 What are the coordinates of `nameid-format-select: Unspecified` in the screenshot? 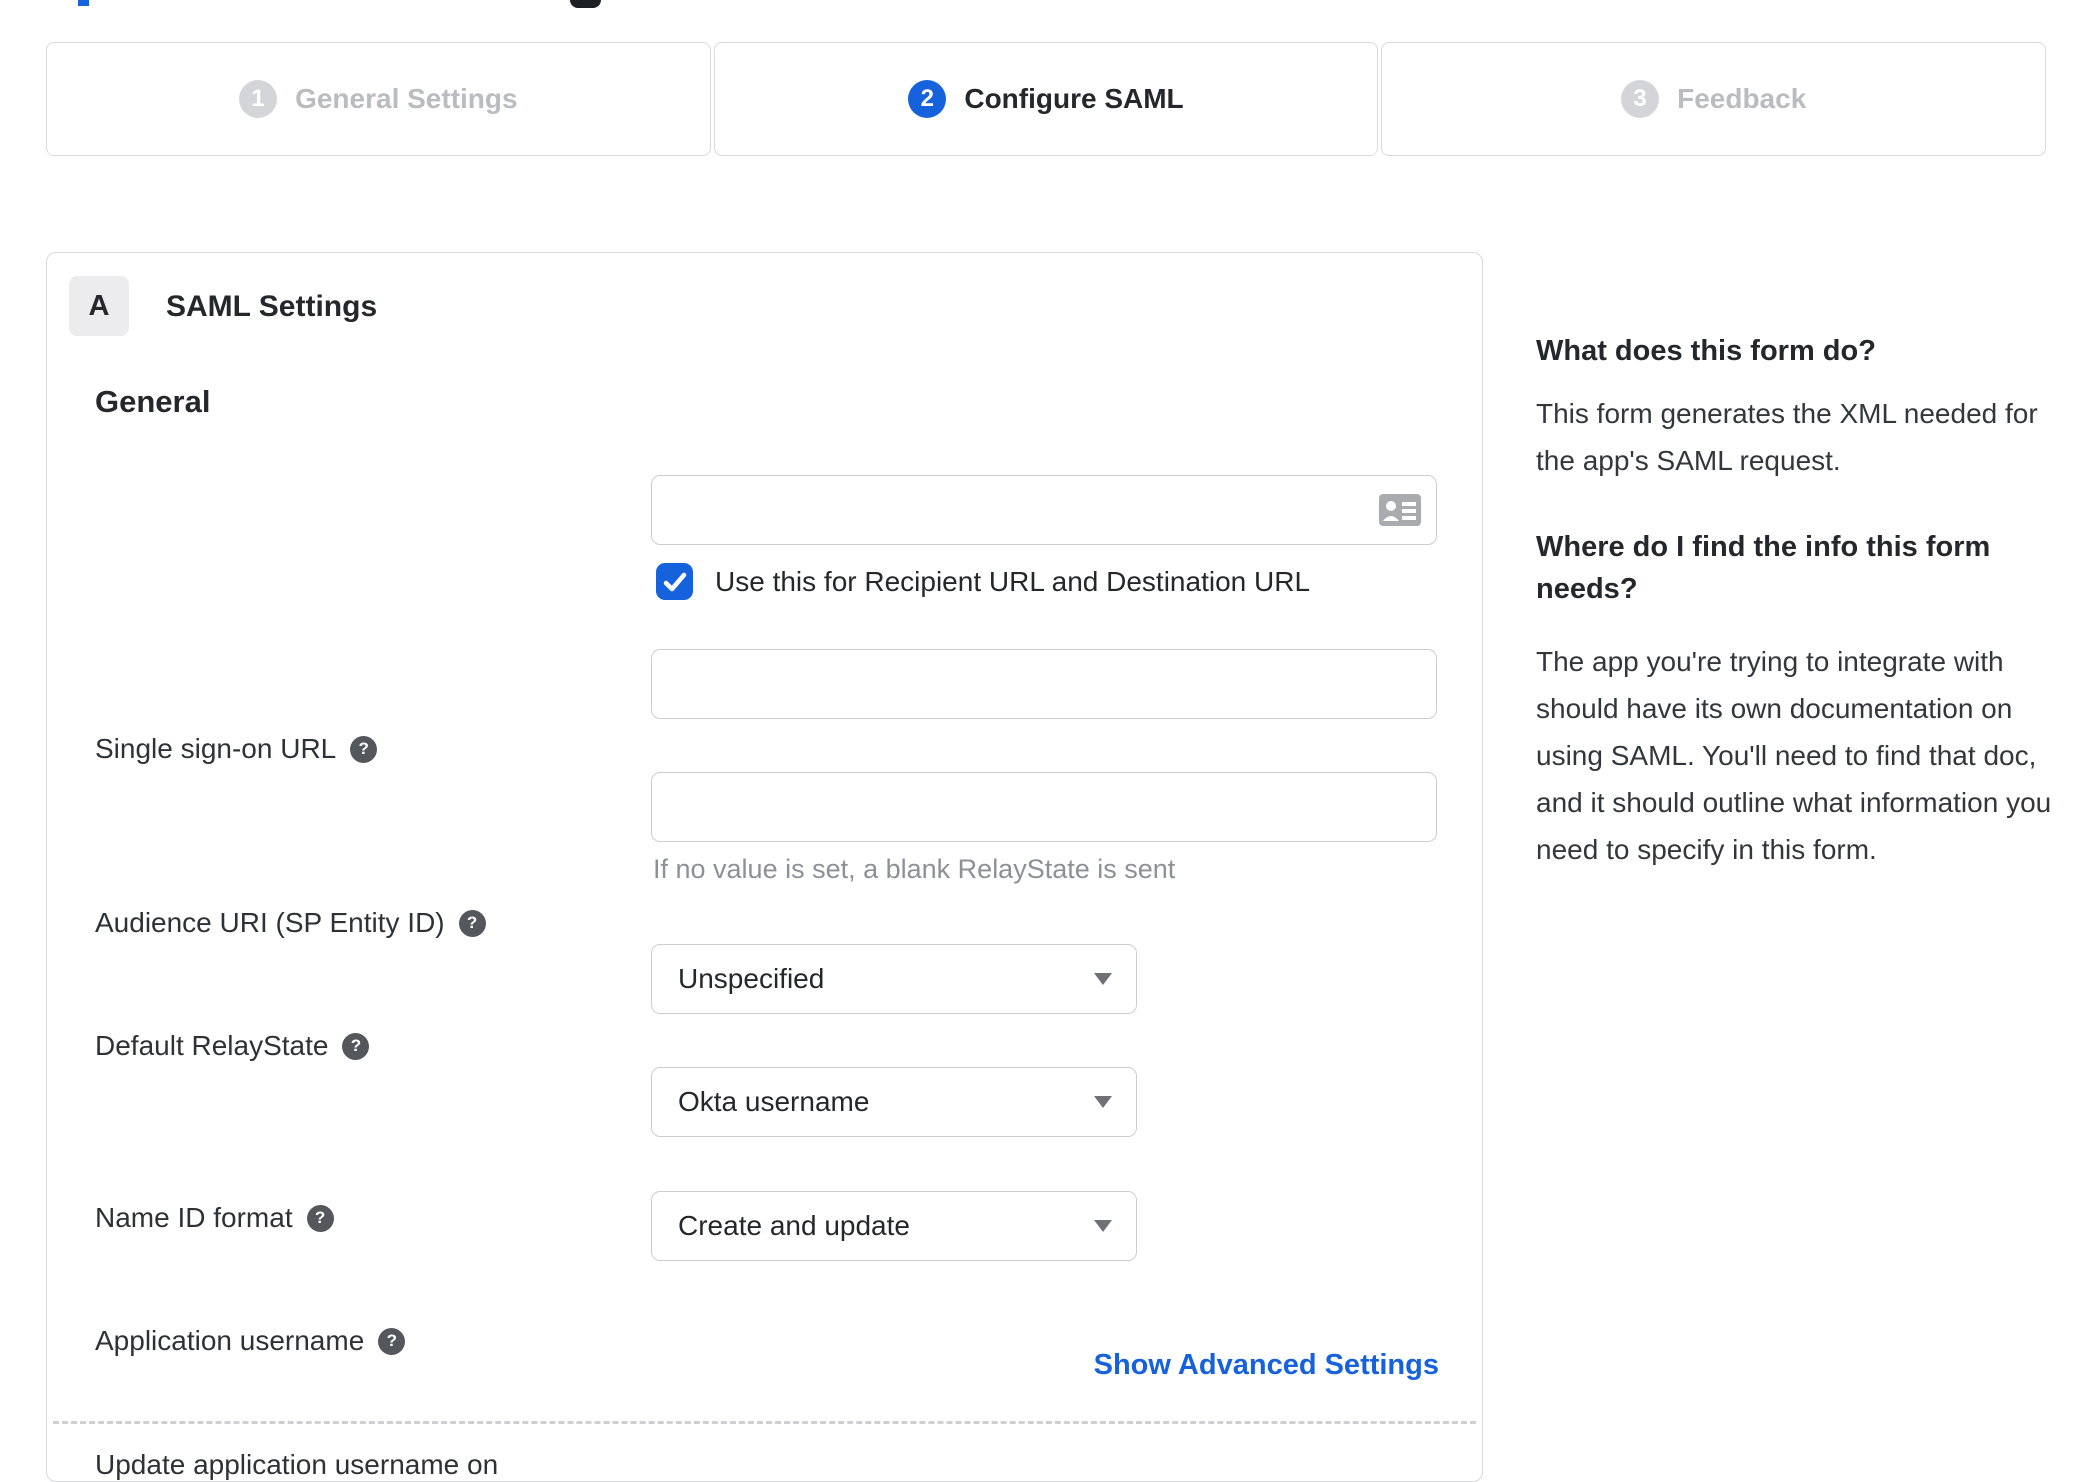 It's located at (894, 979).